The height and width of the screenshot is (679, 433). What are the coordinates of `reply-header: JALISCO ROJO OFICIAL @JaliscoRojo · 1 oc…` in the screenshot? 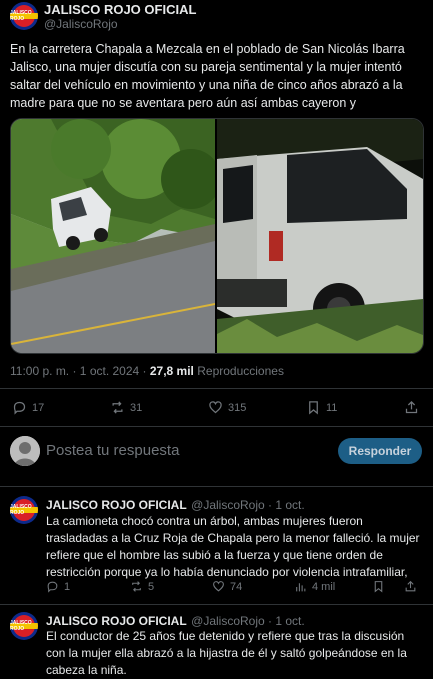 It's located at (175, 505).